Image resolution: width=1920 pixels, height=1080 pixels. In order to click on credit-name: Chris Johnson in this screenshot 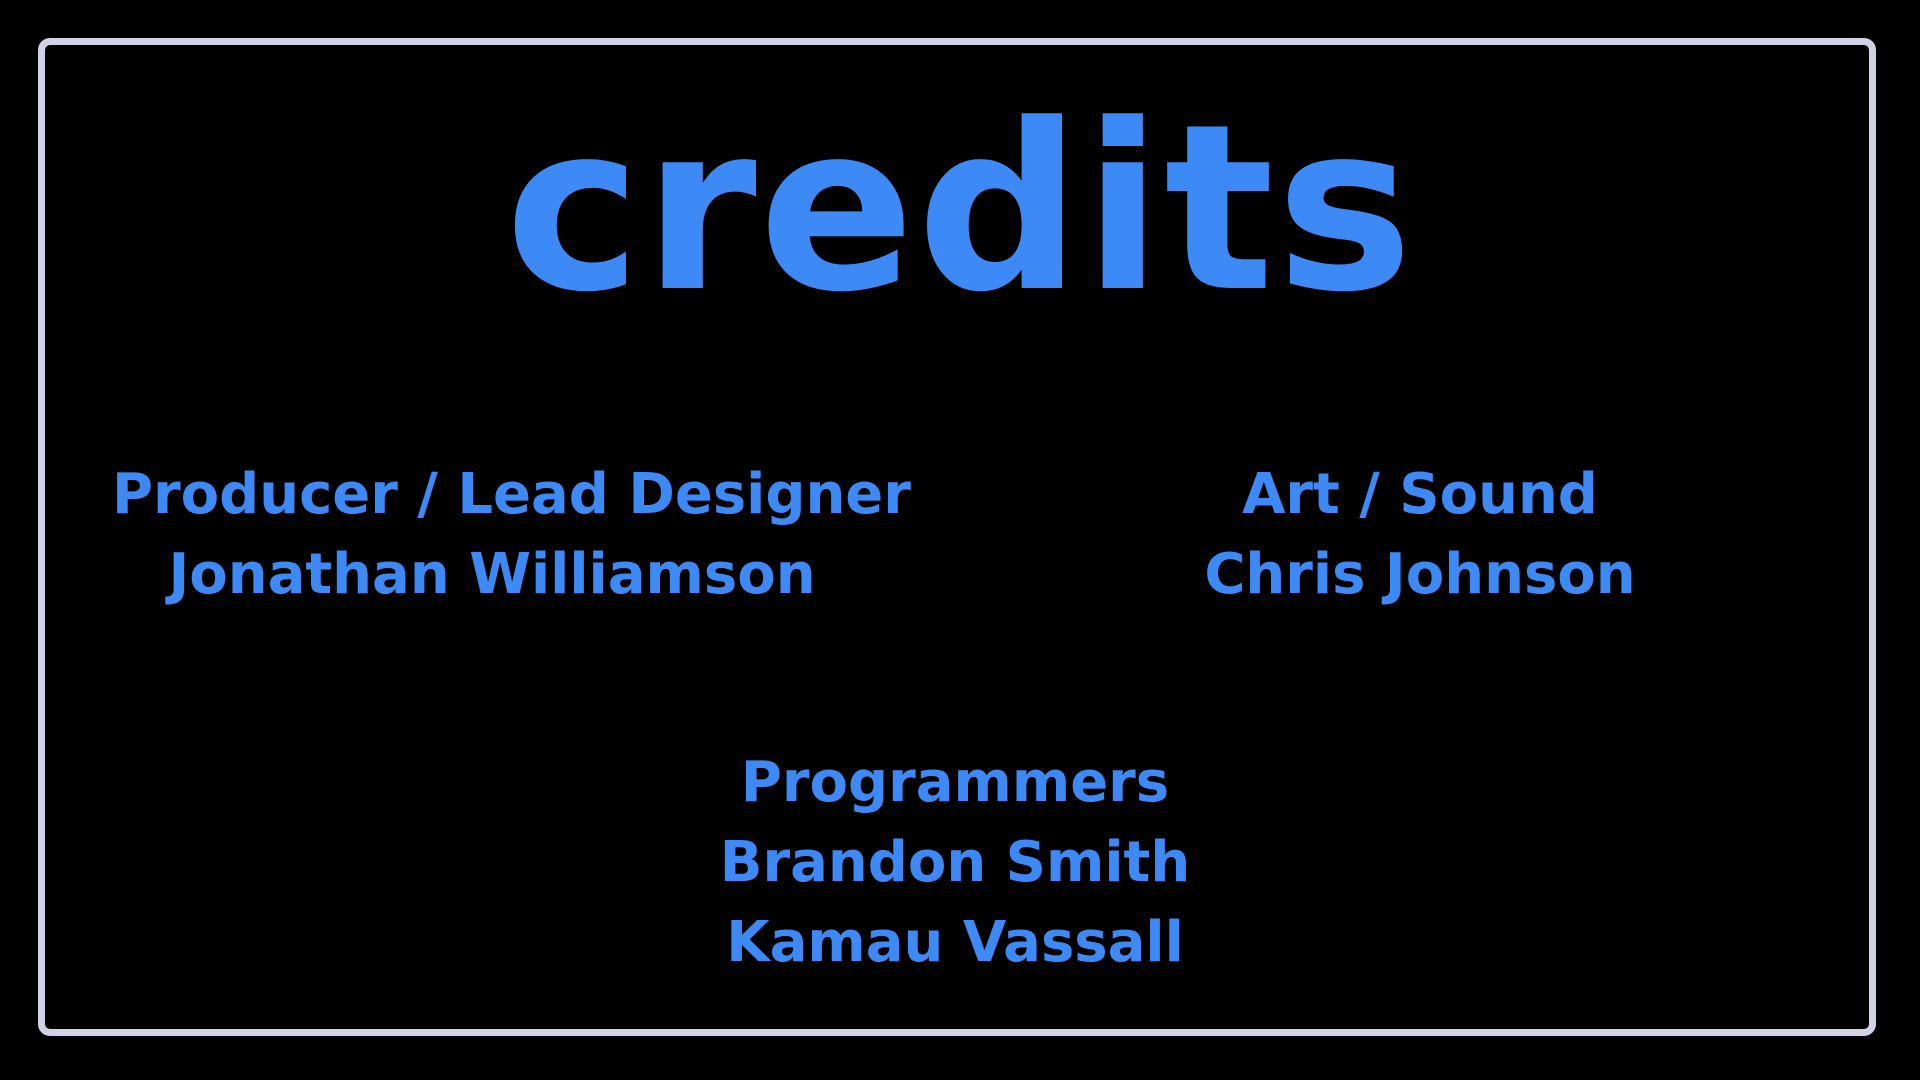, I will do `click(1420, 574)`.